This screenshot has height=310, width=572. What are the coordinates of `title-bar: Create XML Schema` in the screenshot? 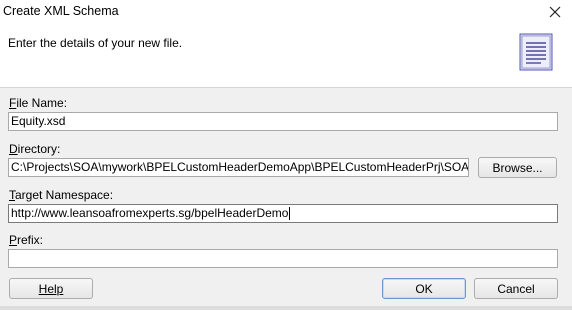 It's located at (286, 12).